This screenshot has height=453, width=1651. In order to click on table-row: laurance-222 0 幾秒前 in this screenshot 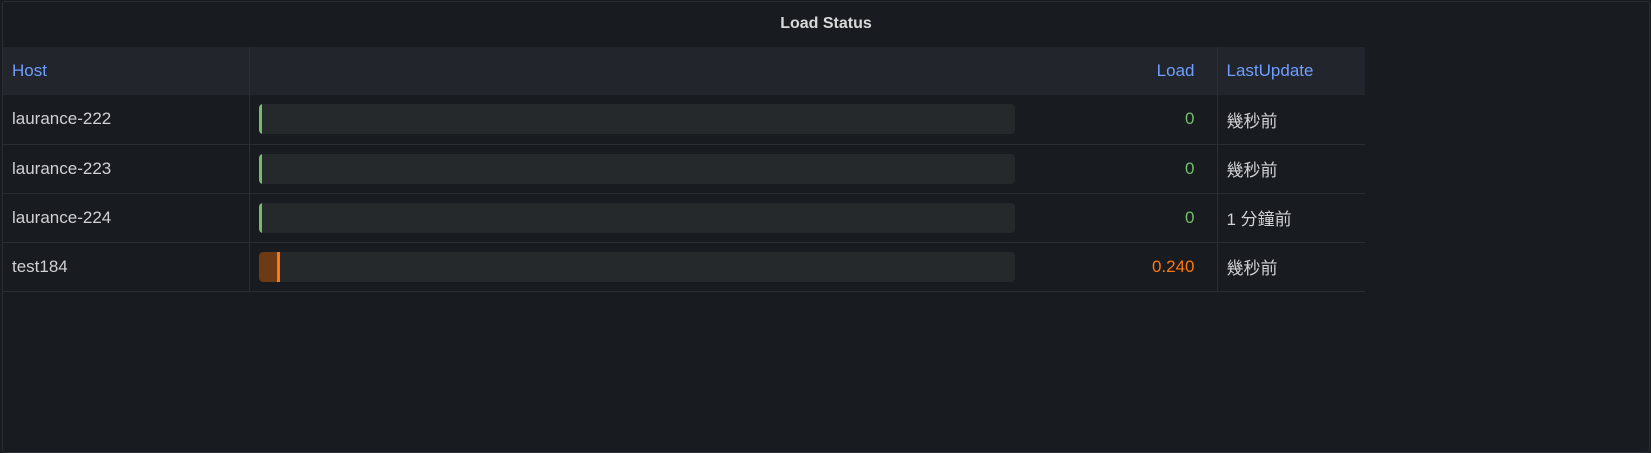, I will do `click(684, 120)`.